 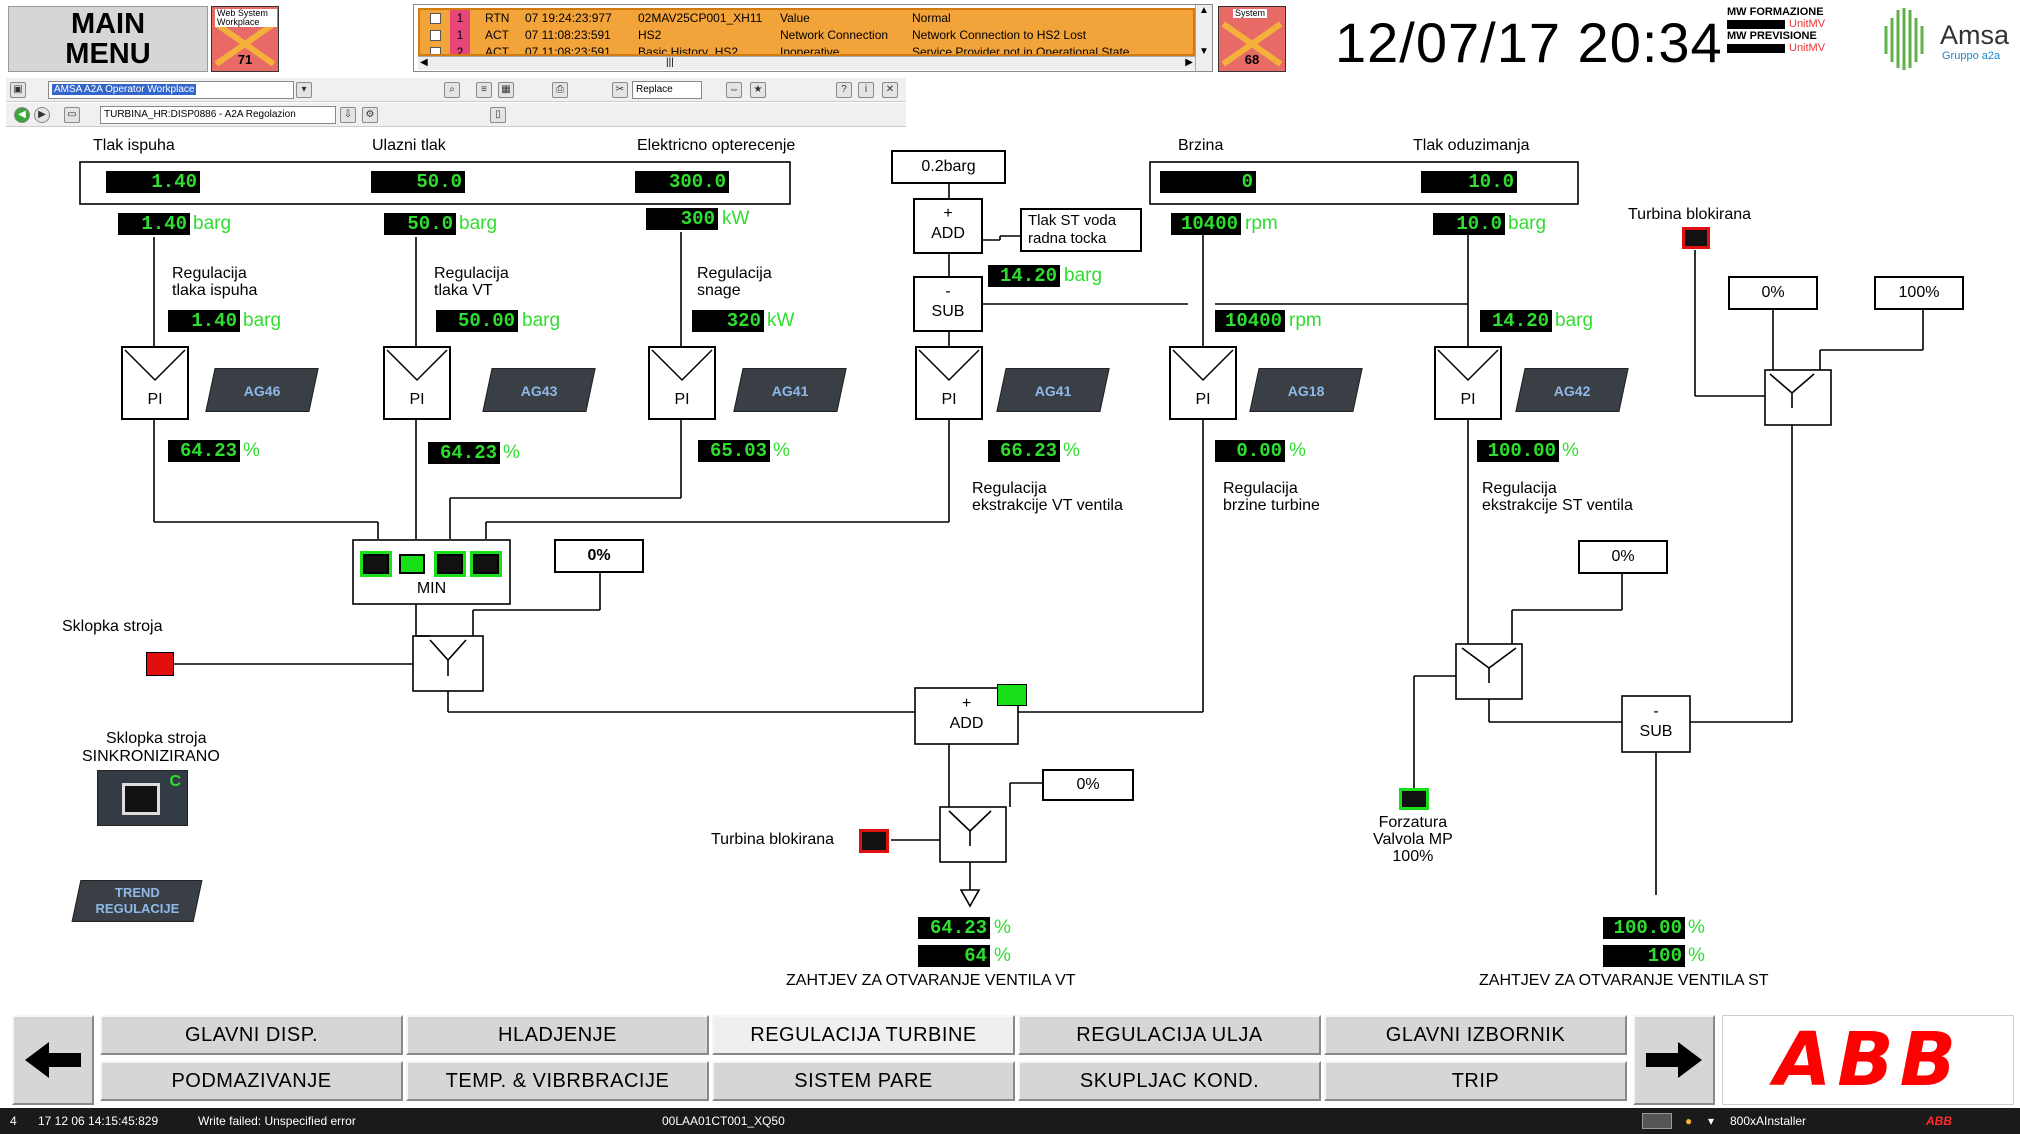 What do you see at coordinates (1711, 1121) in the screenshot?
I see `user-dropdown-icon: ▾` at bounding box center [1711, 1121].